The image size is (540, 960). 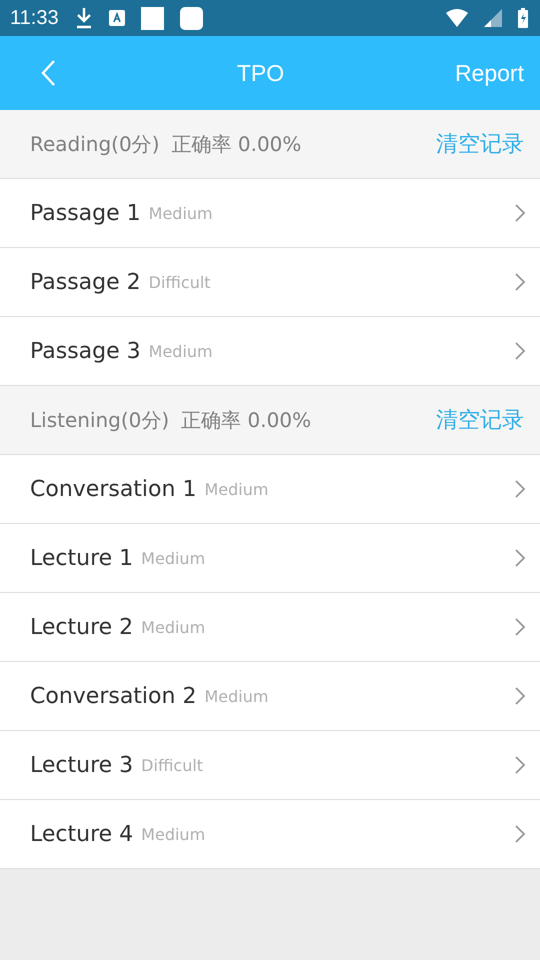 I want to click on list-item: Lecture 3 Difficult, so click(x=270, y=765).